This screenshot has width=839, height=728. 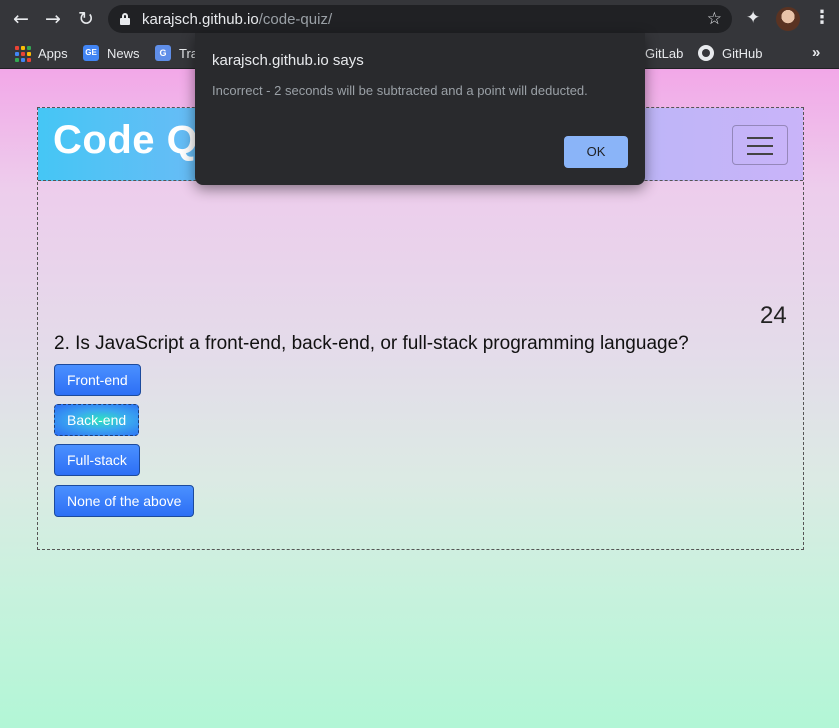 What do you see at coordinates (123, 53) in the screenshot?
I see `bookmark-label: News` at bounding box center [123, 53].